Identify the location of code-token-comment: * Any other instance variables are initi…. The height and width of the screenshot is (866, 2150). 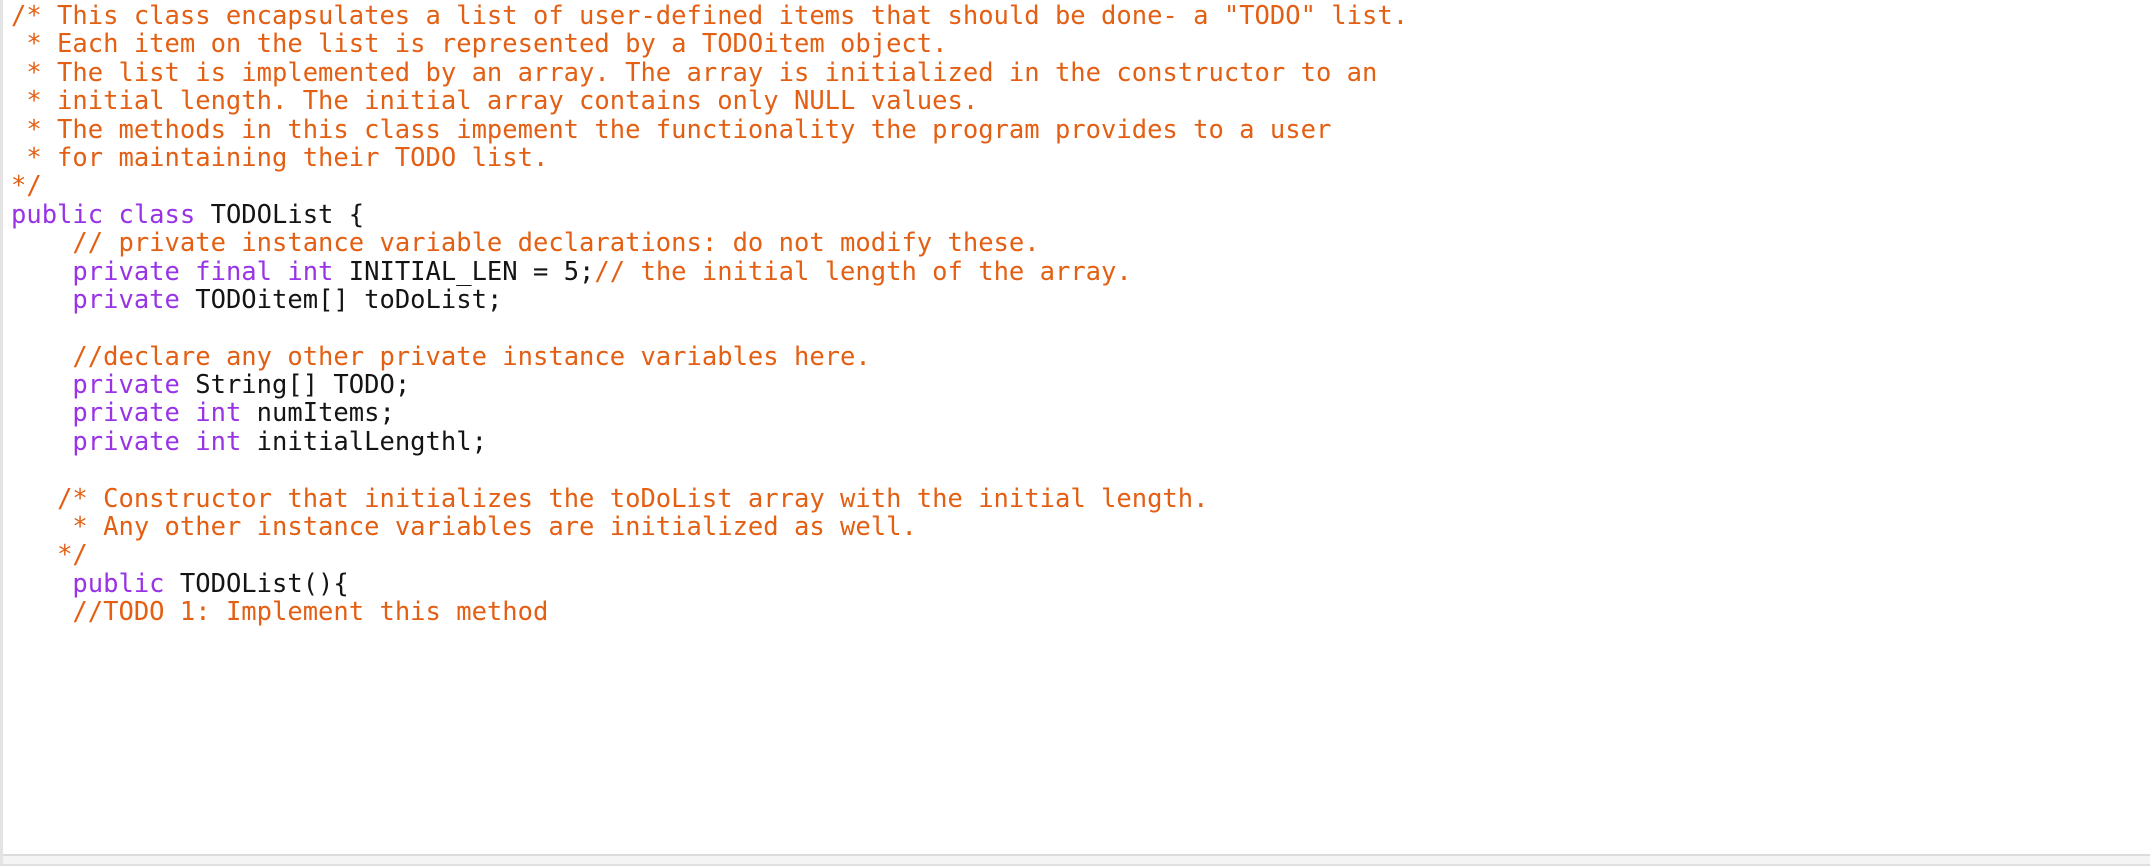
(487, 527).